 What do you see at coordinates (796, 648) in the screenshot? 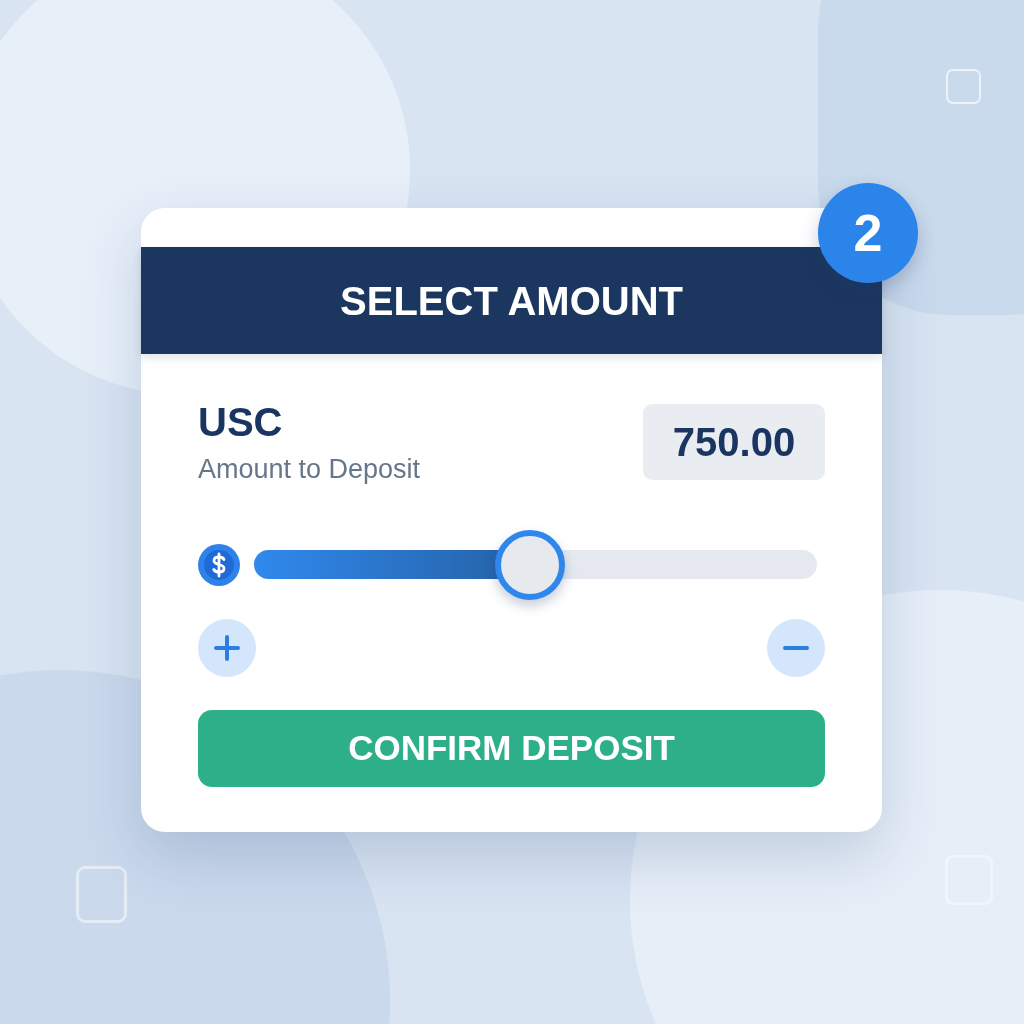
I see `minus-icon` at bounding box center [796, 648].